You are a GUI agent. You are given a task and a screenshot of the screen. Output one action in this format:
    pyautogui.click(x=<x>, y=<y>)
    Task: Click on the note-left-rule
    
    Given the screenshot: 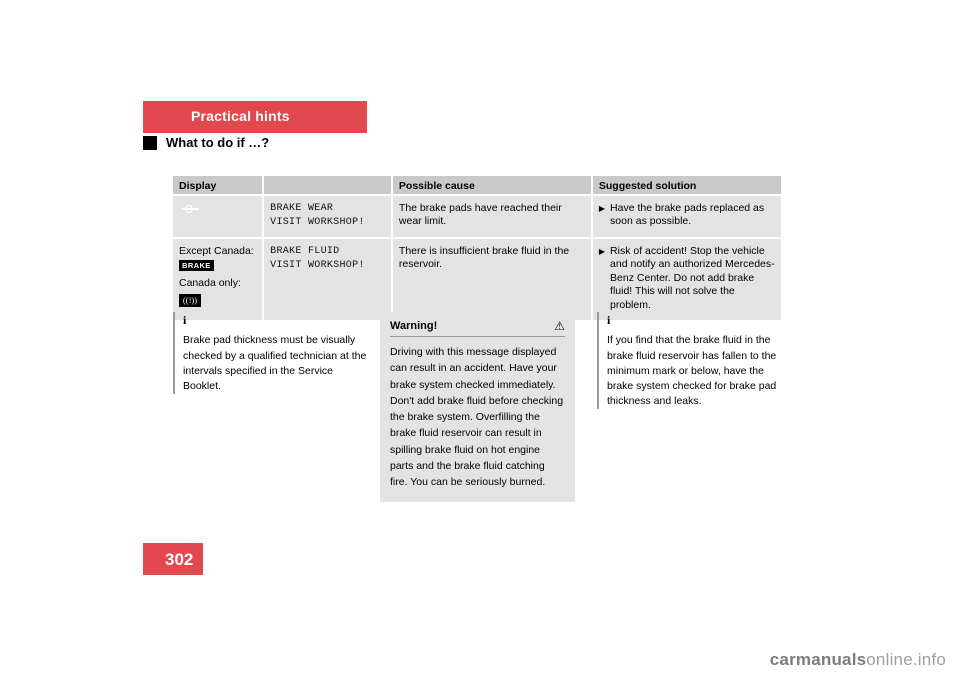 What is the action you would take?
    pyautogui.click(x=174, y=353)
    